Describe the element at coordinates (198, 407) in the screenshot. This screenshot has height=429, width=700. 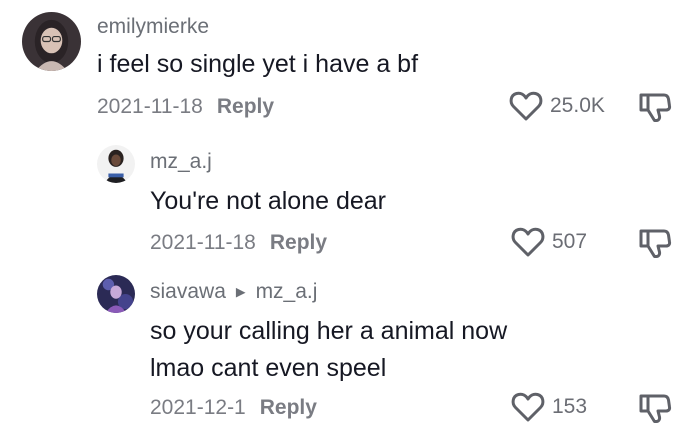
I see `comment-date: 2021-12-1` at that location.